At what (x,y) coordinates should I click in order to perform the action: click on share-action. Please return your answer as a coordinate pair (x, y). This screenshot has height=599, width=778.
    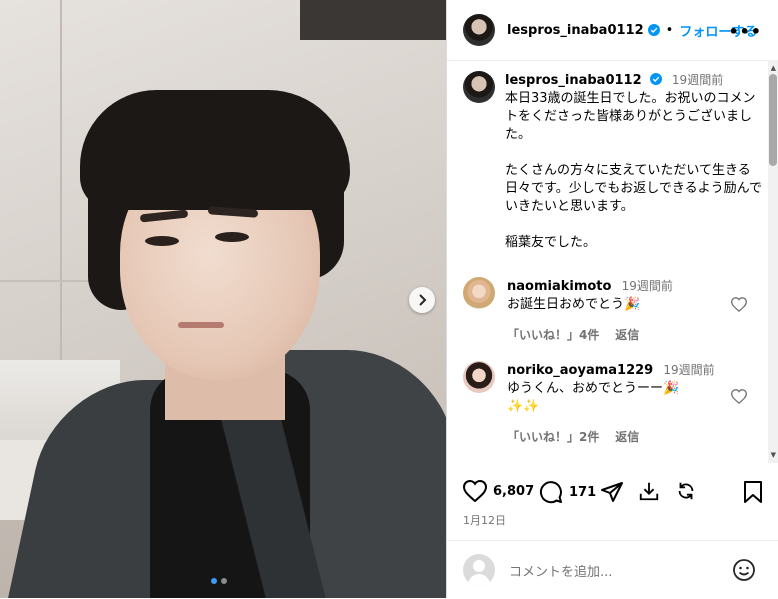
    Looking at the image, I should click on (612, 492).